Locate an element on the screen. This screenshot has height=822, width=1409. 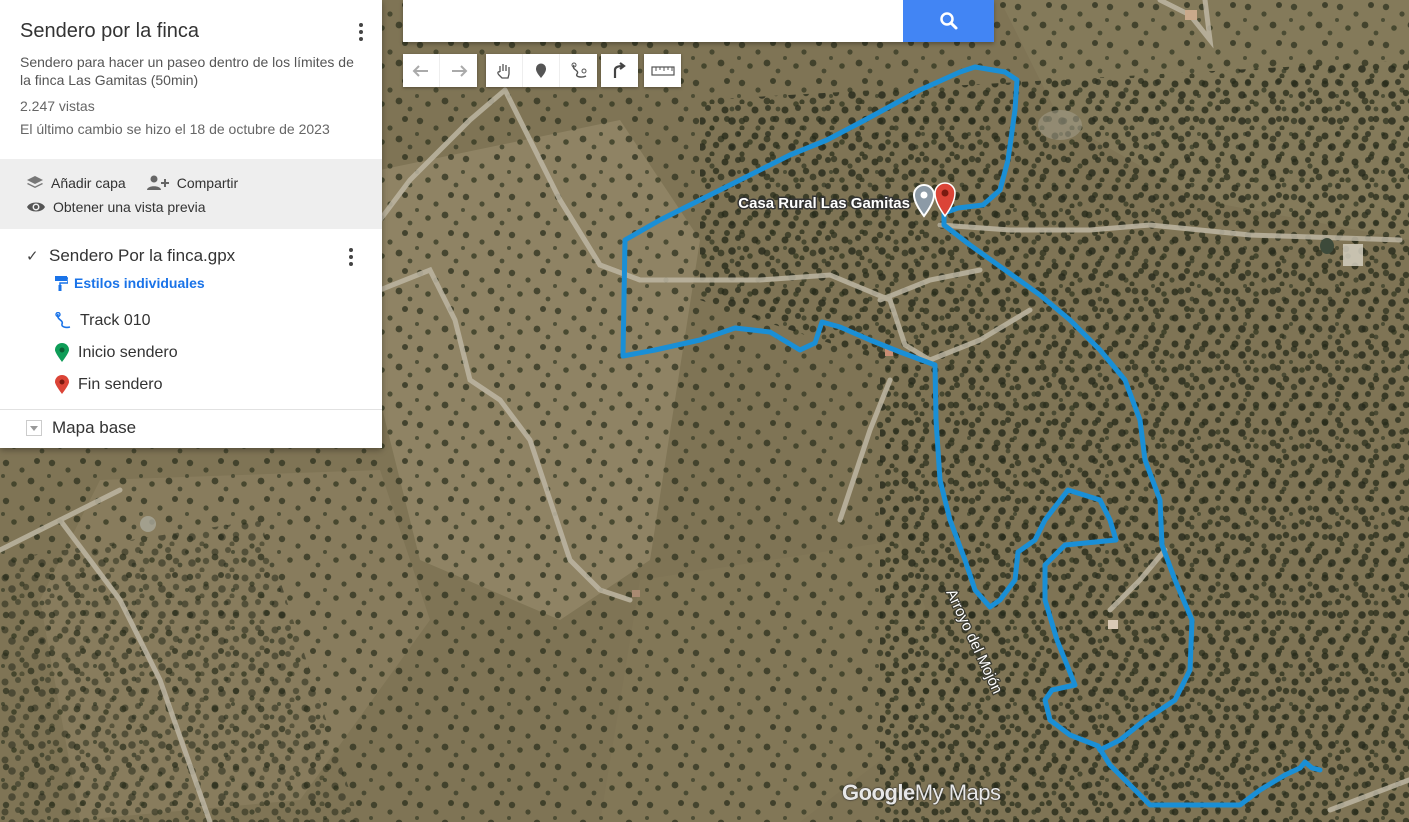
undo-button is located at coordinates (421, 70).